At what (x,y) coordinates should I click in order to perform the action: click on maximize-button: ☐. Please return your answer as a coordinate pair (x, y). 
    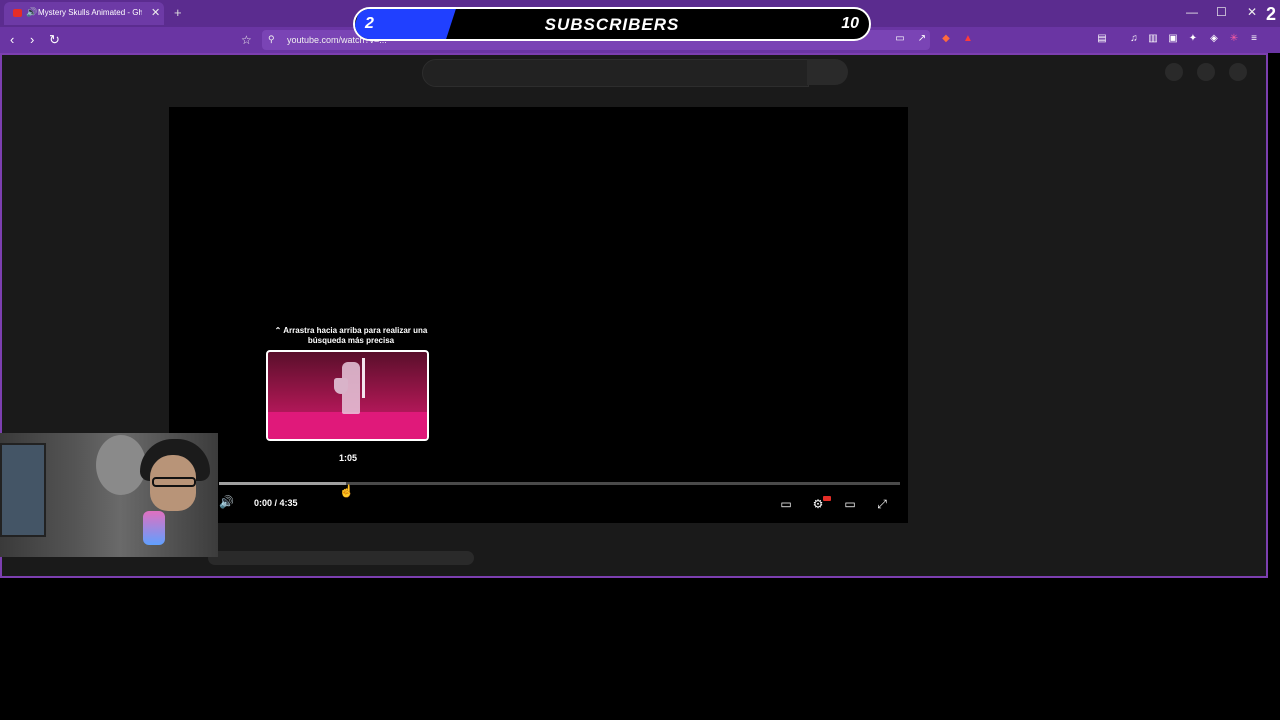
    Looking at the image, I should click on (1221, 12).